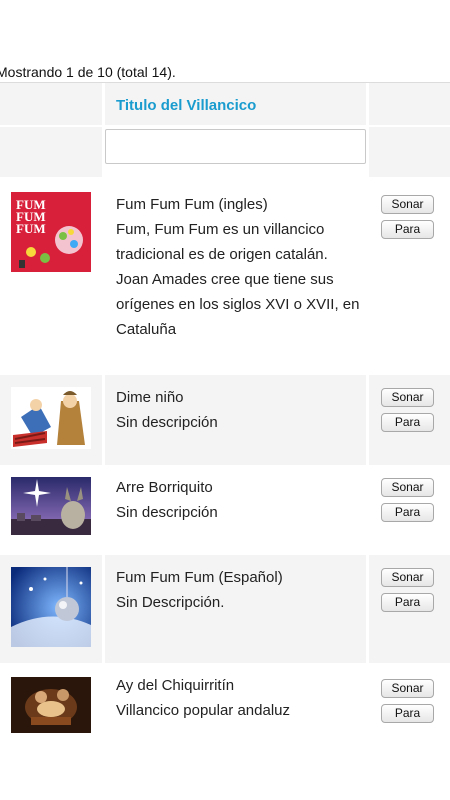 The width and height of the screenshot is (450, 800). Describe the element at coordinates (409, 104) in the screenshot. I see `header-cell-actions` at that location.